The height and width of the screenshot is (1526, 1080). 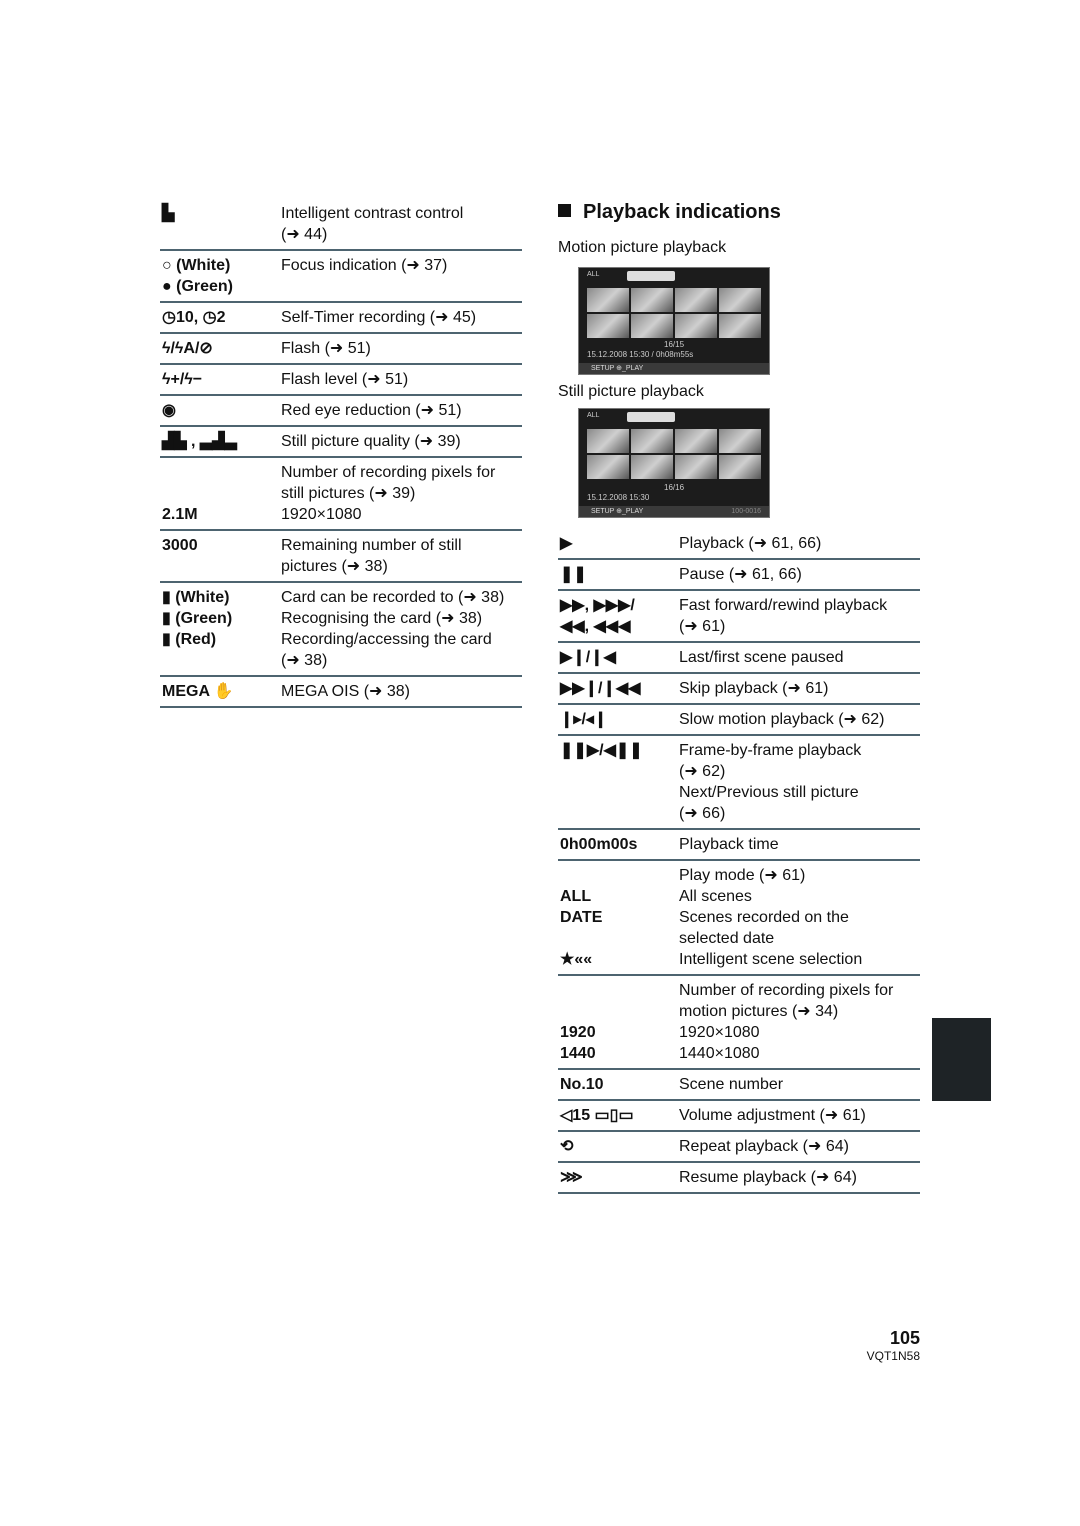 I want to click on table-row: ϟ+/ϟ− Flash level (➜ 51), so click(x=341, y=380).